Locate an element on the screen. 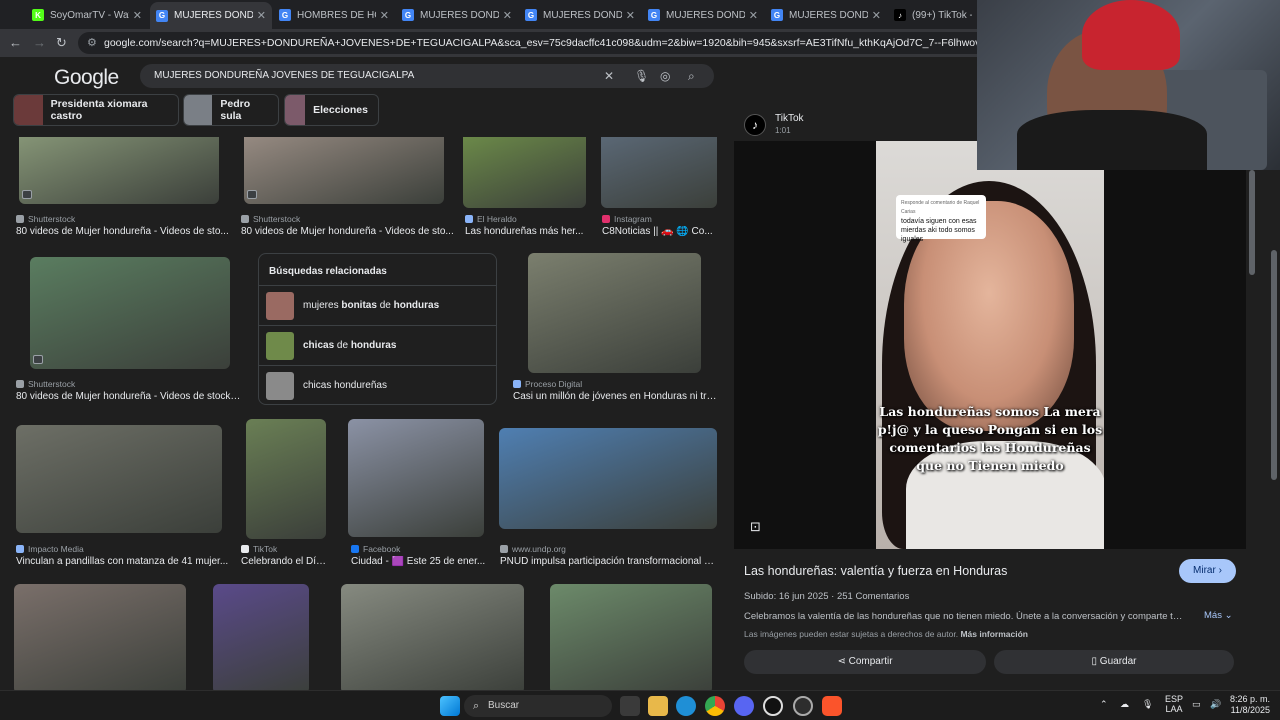 Image resolution: width=1280 pixels, height=720 pixels. clock: 8:26 p. m. 11/8/2025 is located at coordinates (1249, 705).